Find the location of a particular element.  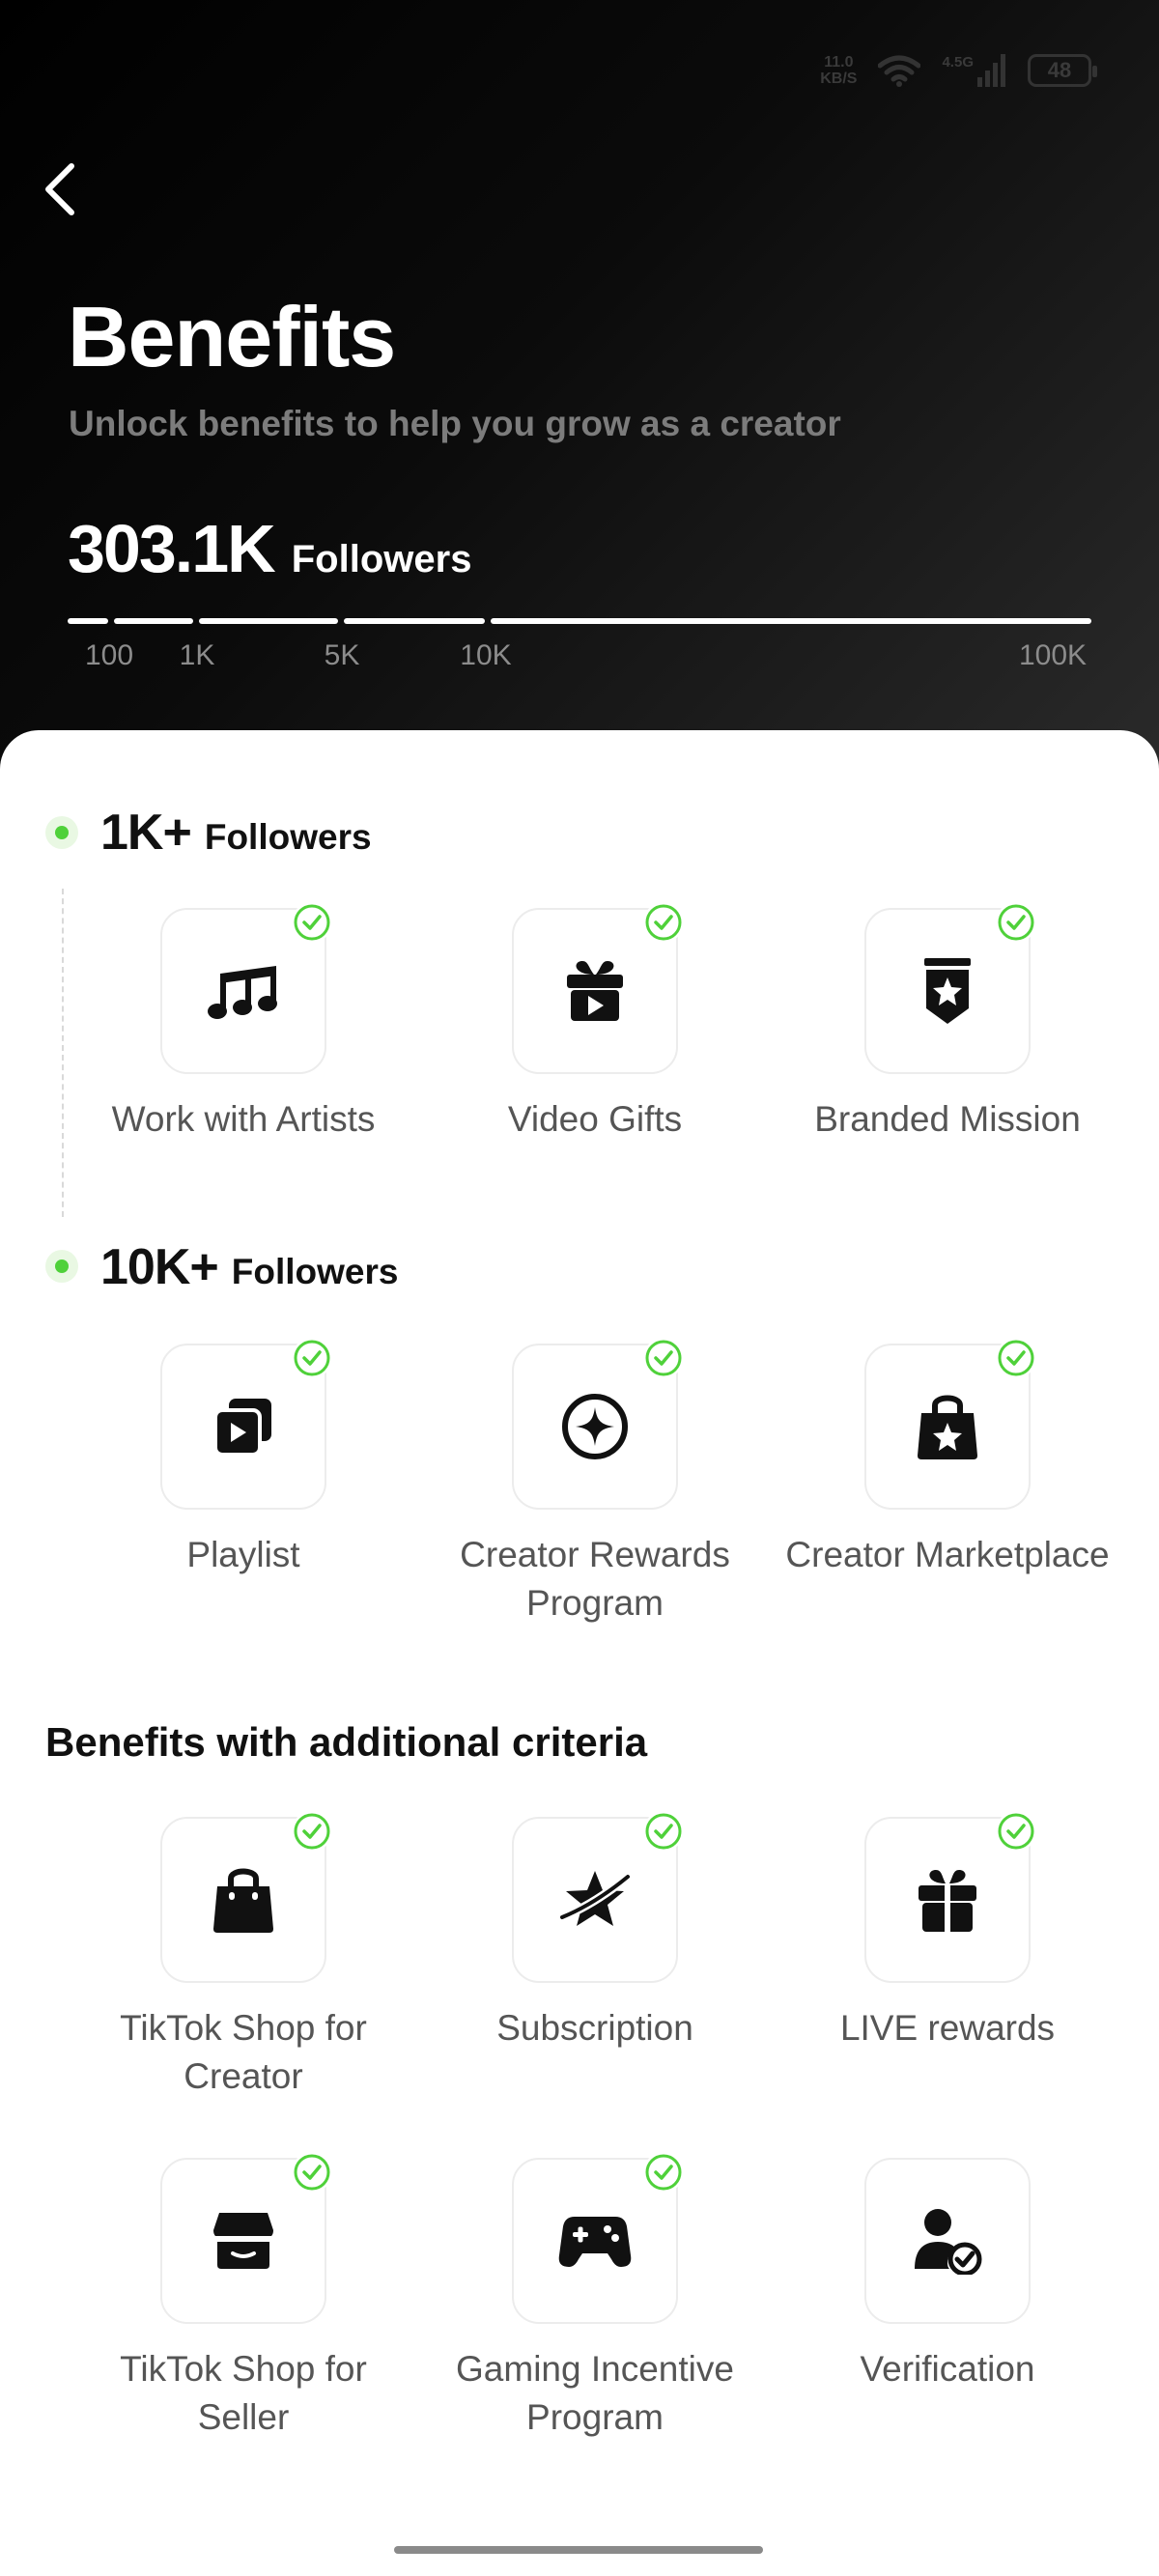

tier-title: 10K+ Followers is located at coordinates (249, 1267).